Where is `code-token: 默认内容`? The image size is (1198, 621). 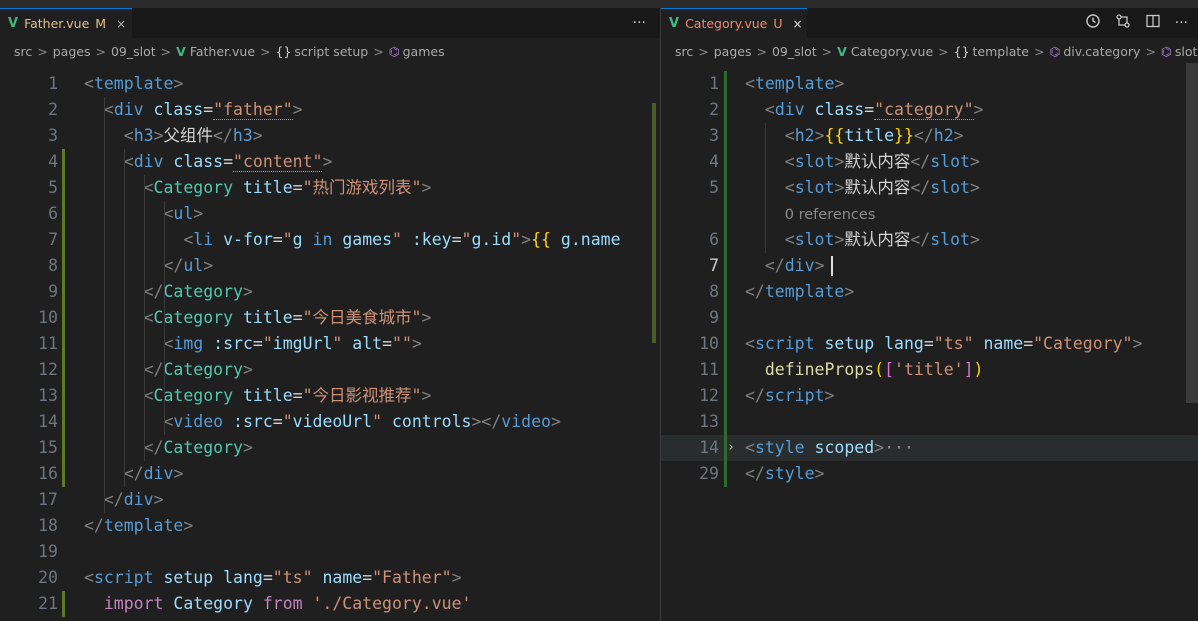
code-token: 默认内容 is located at coordinates (877, 239).